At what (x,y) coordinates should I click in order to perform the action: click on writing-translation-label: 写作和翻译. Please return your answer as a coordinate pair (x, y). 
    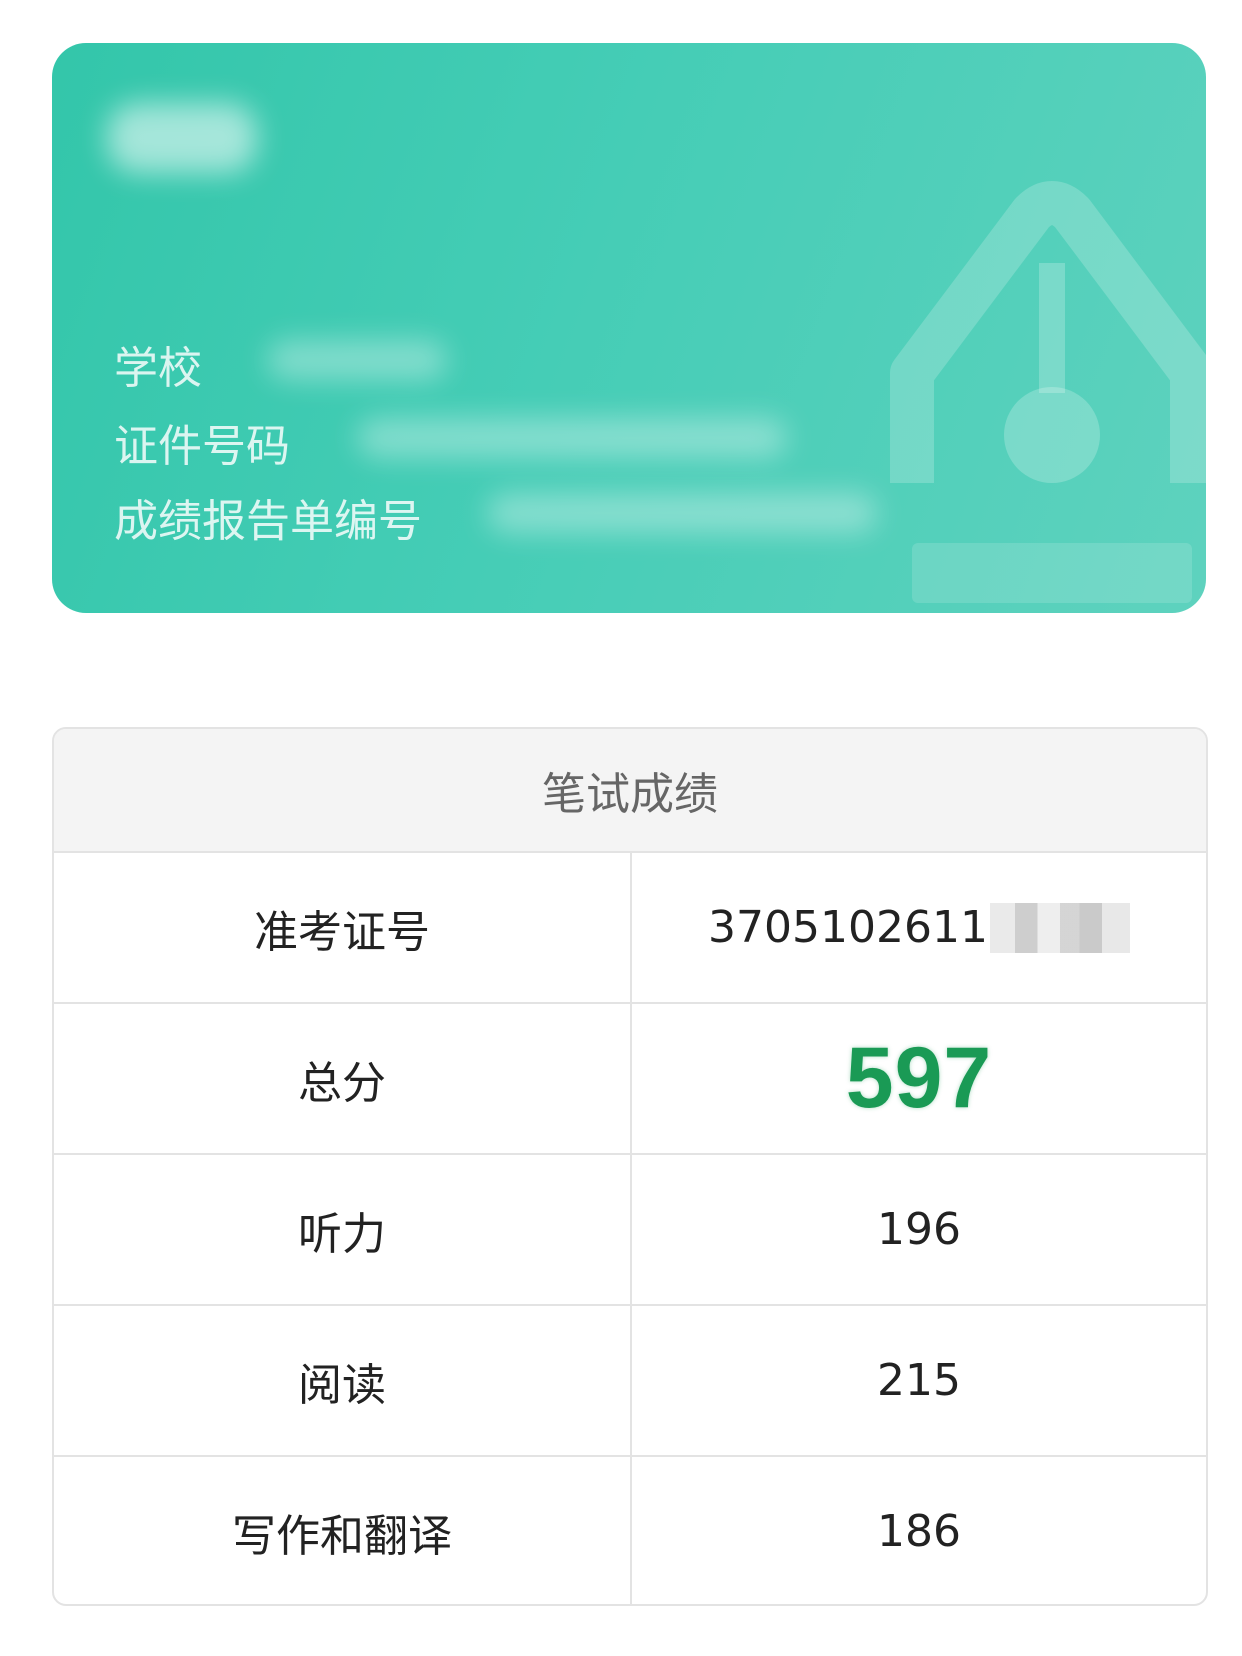
    Looking at the image, I should click on (343, 1530).